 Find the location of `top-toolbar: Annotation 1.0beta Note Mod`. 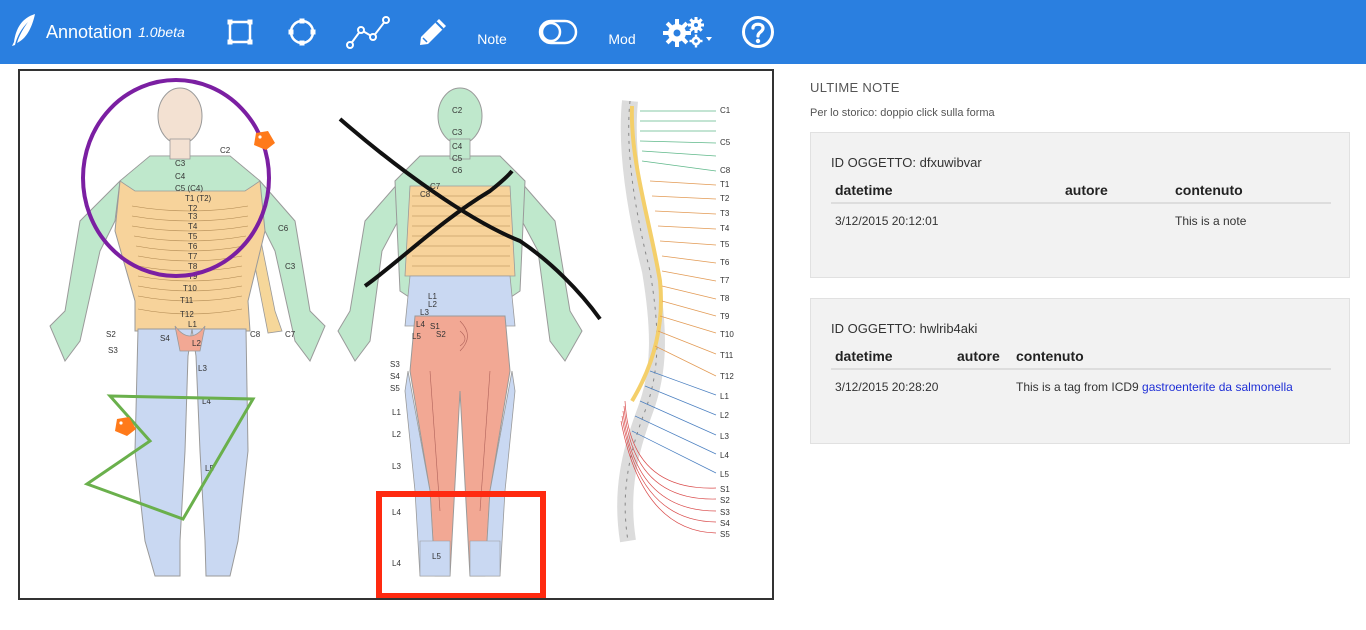

top-toolbar: Annotation 1.0beta Note Mod is located at coordinates (683, 32).